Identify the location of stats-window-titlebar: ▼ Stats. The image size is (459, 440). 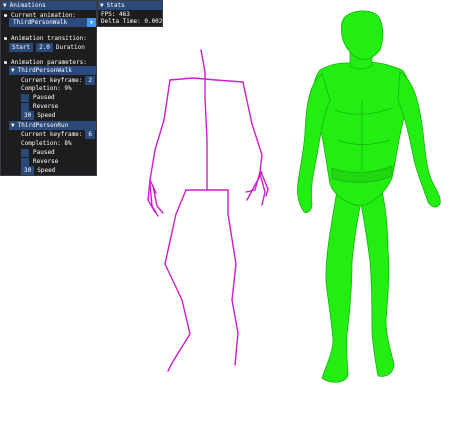
(130, 5).